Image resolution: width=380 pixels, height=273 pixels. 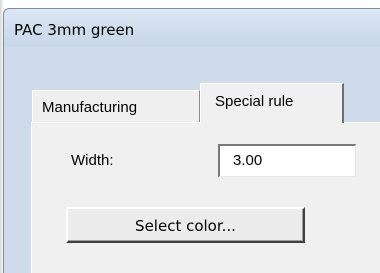 I want to click on width-field: 3.00, so click(x=287, y=160).